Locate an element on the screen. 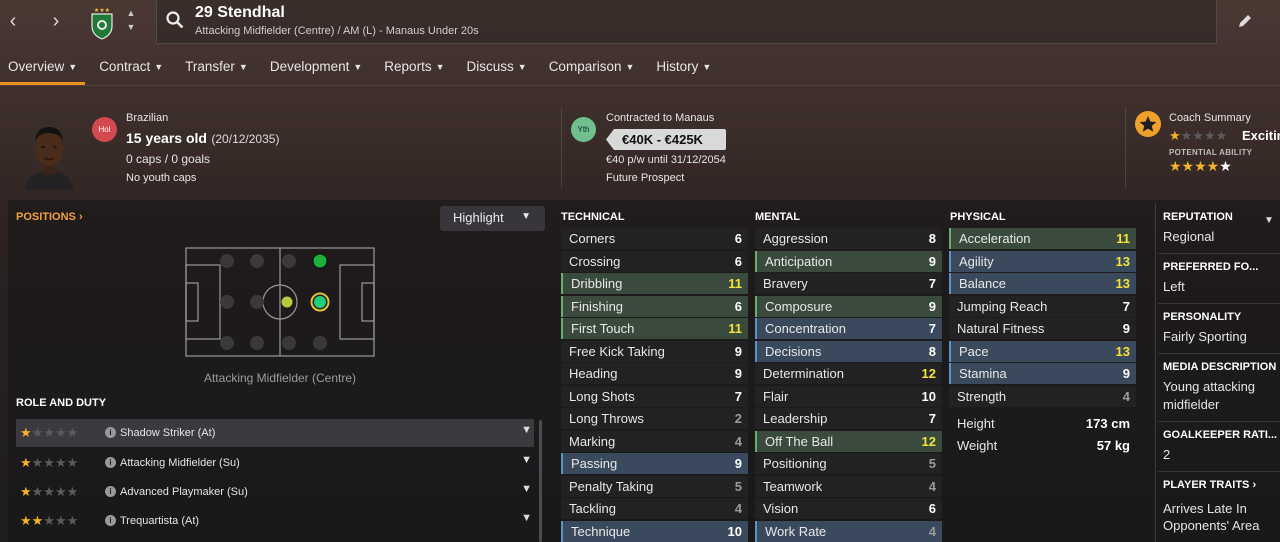  attribute-row-composure: Composure 9 is located at coordinates (848, 306).